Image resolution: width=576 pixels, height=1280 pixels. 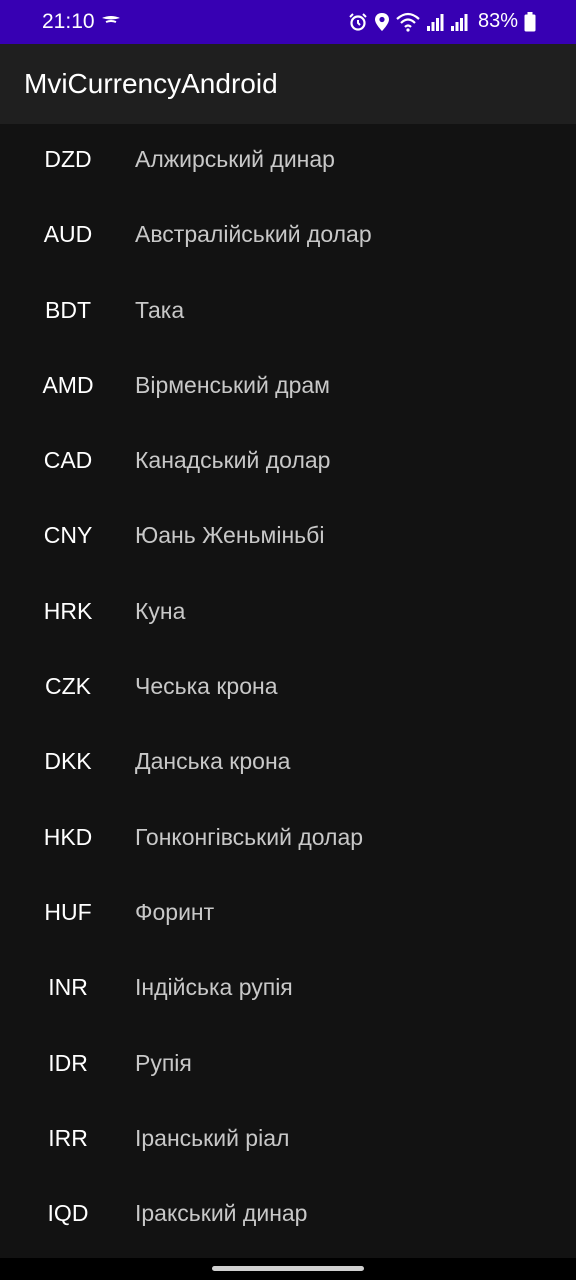 I want to click on currency-name: Така, so click(x=160, y=309).